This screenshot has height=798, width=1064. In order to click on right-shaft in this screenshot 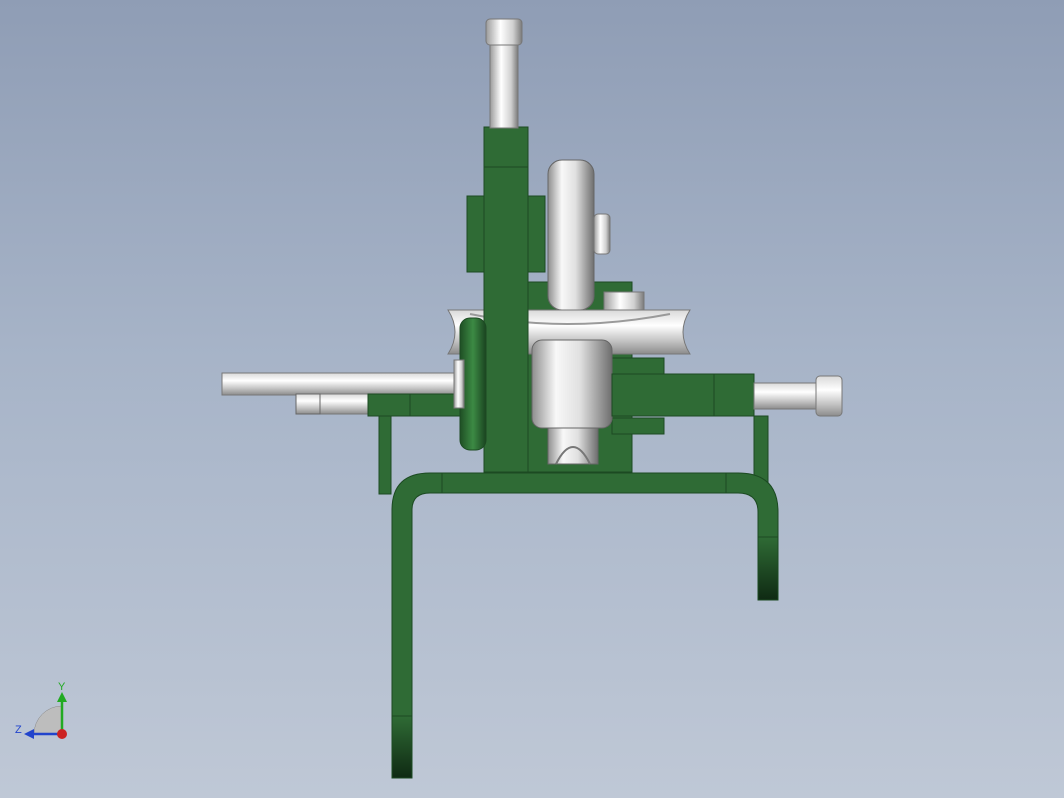, I will do `click(787, 396)`.